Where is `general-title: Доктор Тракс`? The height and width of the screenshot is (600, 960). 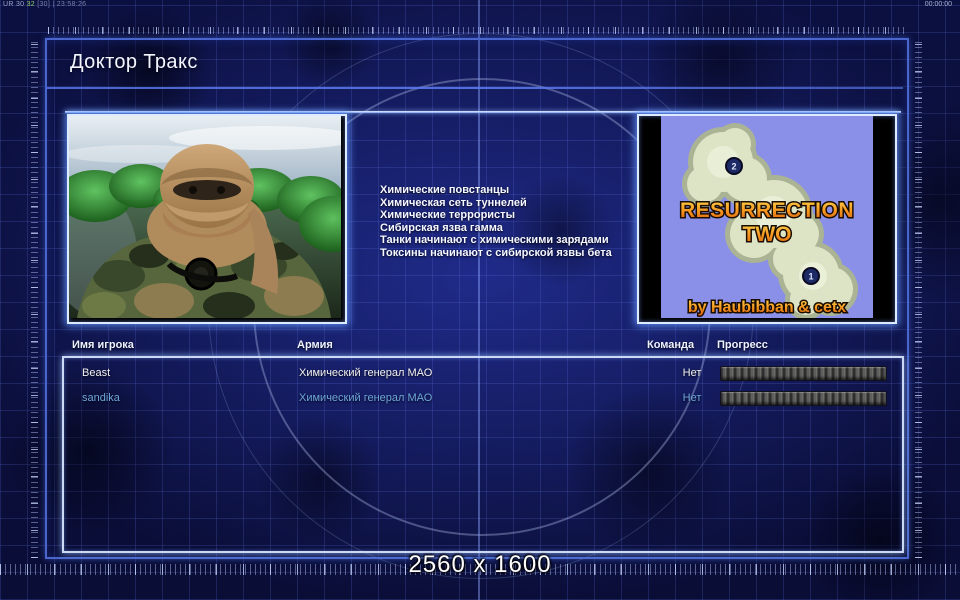
general-title: Доктор Тракс is located at coordinates (134, 62).